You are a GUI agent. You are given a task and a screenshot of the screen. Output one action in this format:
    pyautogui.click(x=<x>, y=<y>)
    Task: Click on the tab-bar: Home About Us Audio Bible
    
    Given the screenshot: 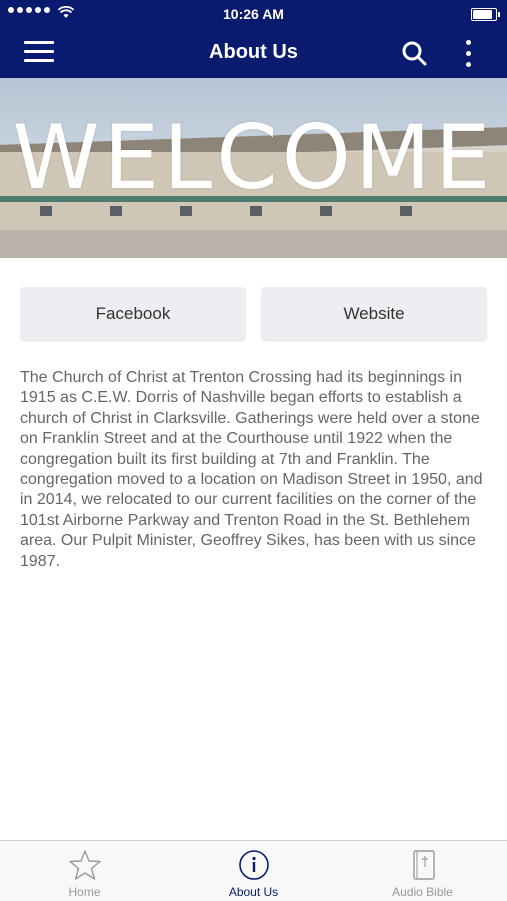 What is the action you would take?
    pyautogui.click(x=253, y=870)
    